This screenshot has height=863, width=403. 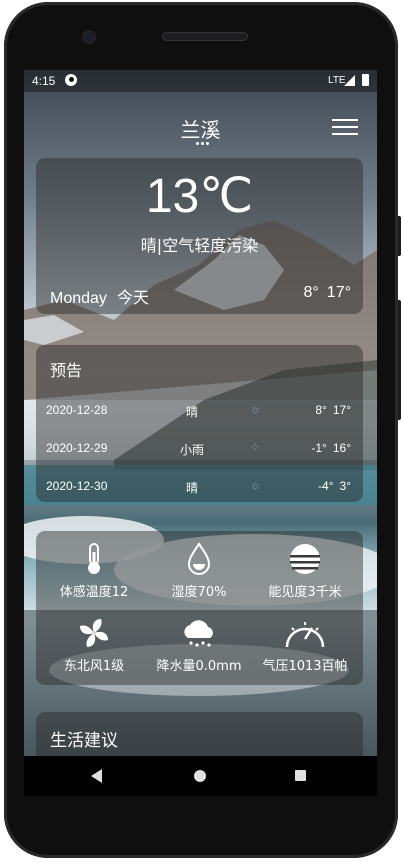 I want to click on wind-indicator: 东北风1级, so click(x=94, y=644).